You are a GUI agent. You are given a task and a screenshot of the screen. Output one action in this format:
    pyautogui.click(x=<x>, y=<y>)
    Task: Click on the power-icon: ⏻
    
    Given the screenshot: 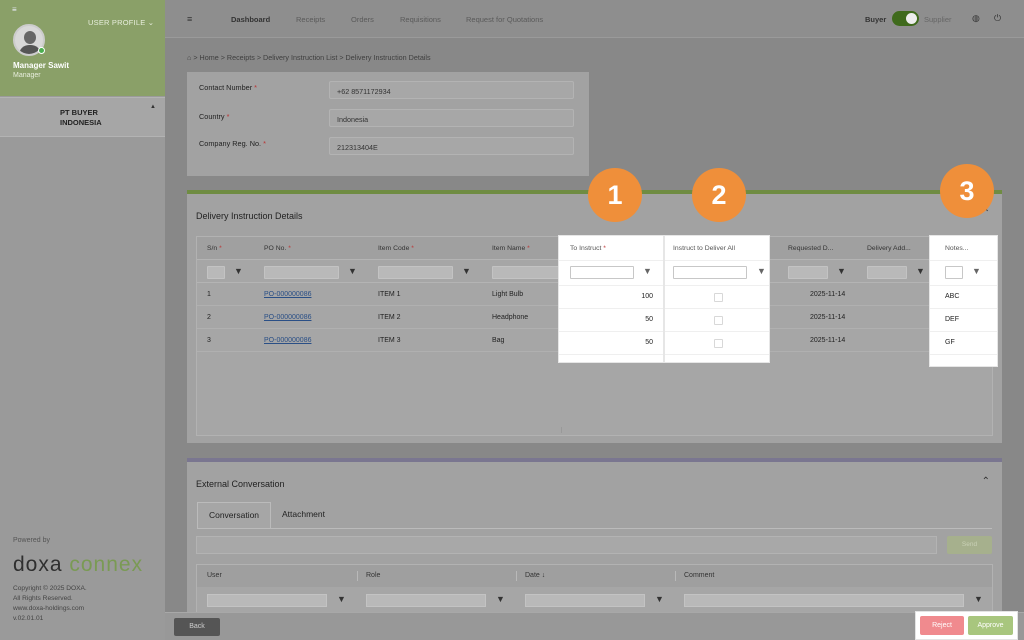 What is the action you would take?
    pyautogui.click(x=997, y=18)
    